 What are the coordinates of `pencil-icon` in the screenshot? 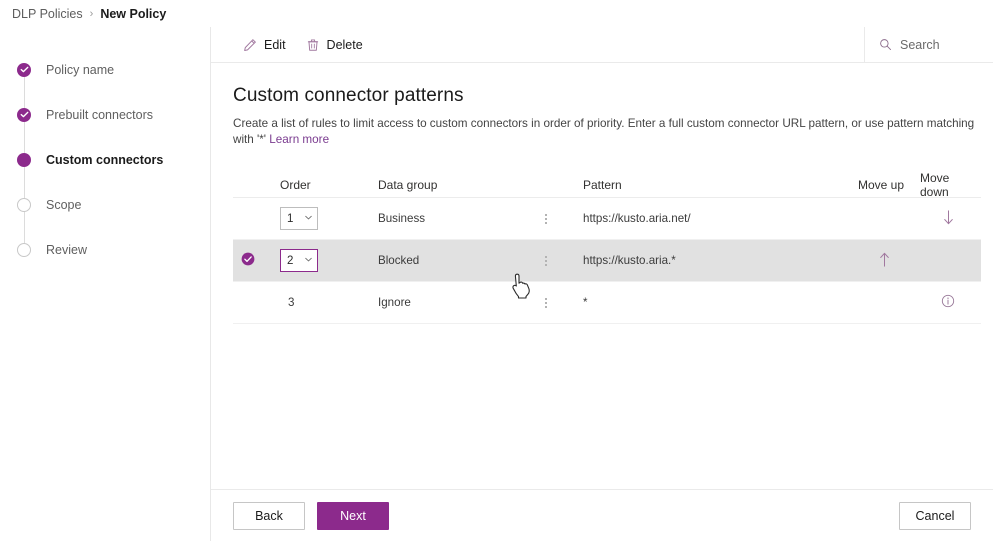 It's located at (250, 45).